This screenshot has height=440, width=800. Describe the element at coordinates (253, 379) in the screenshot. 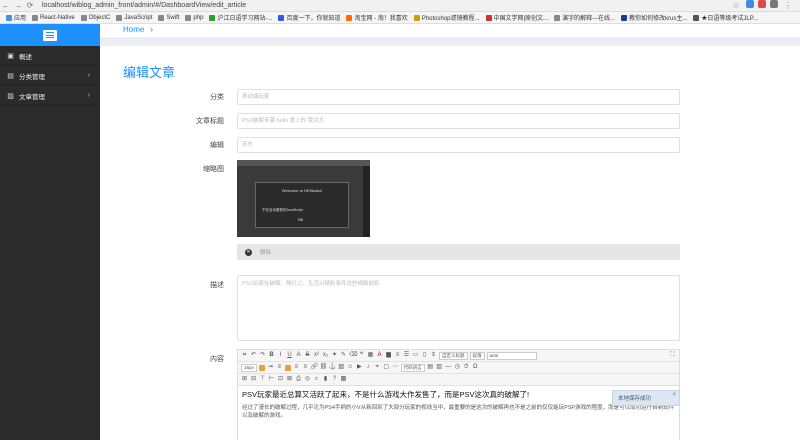

I see `delete-table-icon: ⊟` at that location.